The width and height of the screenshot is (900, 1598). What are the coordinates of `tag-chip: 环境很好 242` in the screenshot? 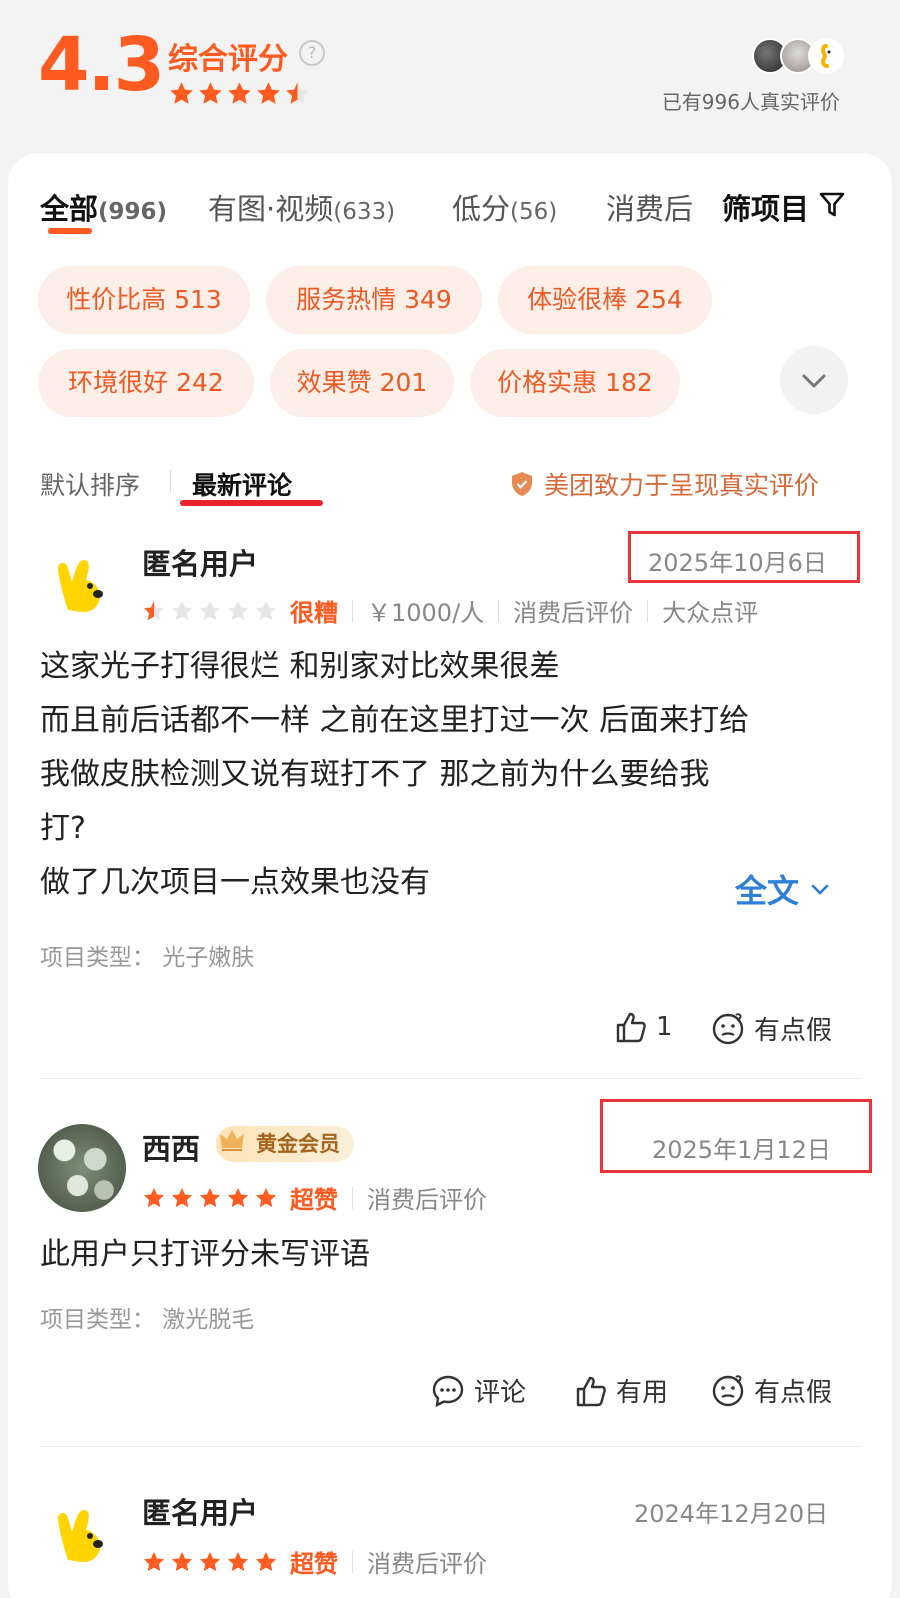 It's located at (146, 383).